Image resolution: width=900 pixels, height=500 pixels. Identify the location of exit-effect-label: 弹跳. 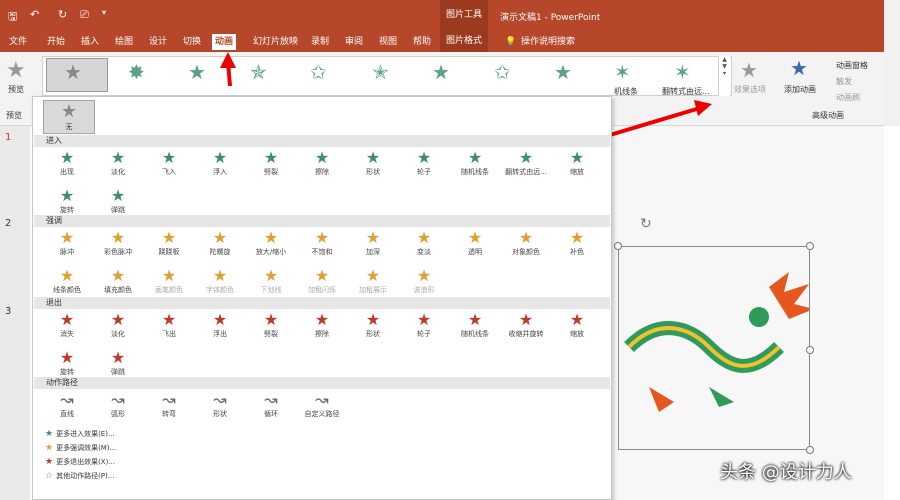
(118, 372).